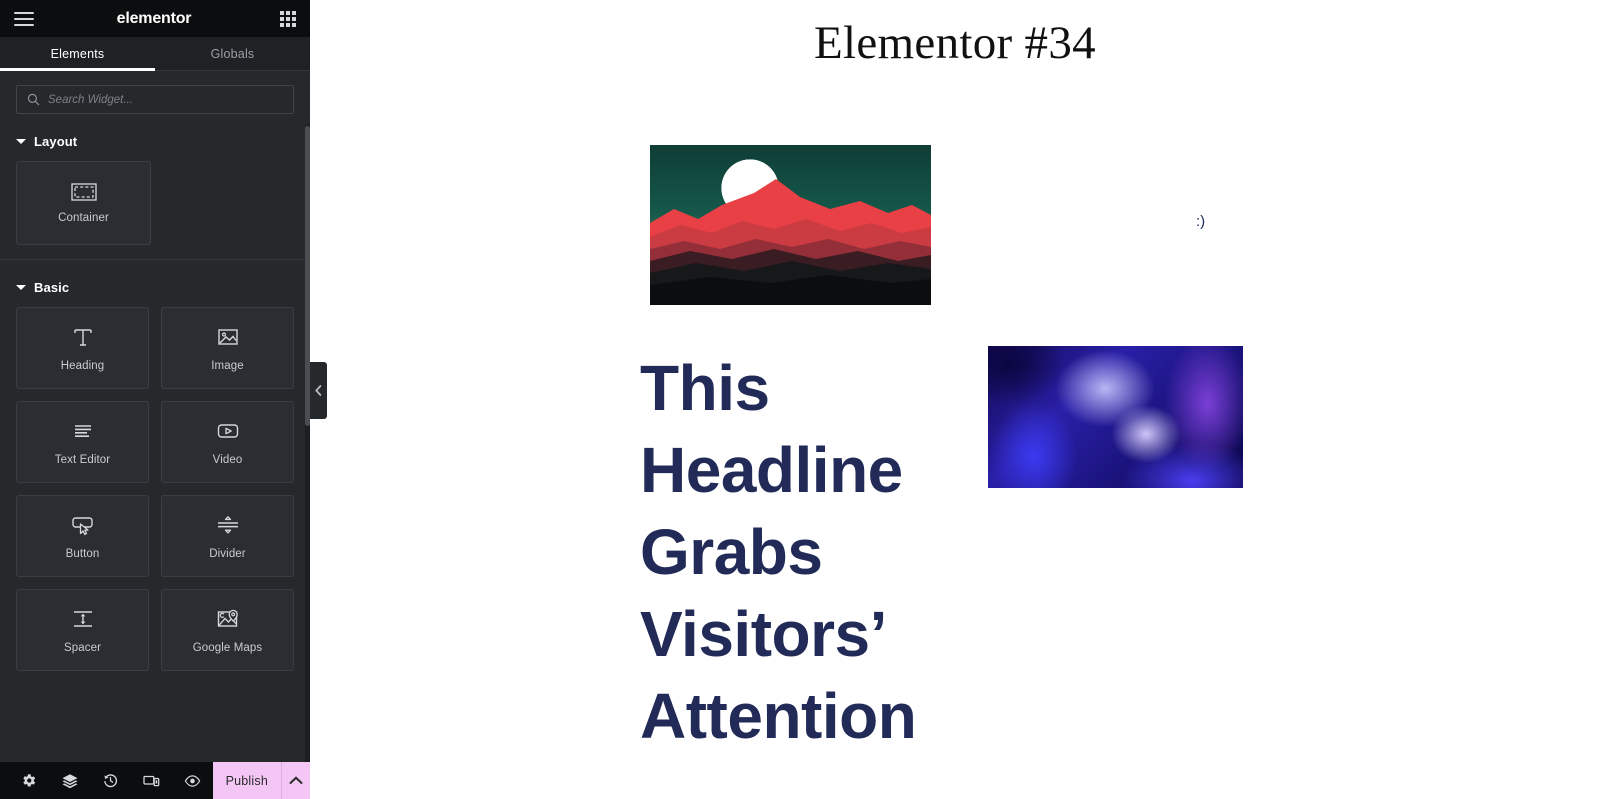  I want to click on panel-footer: Publish, so click(155, 780).